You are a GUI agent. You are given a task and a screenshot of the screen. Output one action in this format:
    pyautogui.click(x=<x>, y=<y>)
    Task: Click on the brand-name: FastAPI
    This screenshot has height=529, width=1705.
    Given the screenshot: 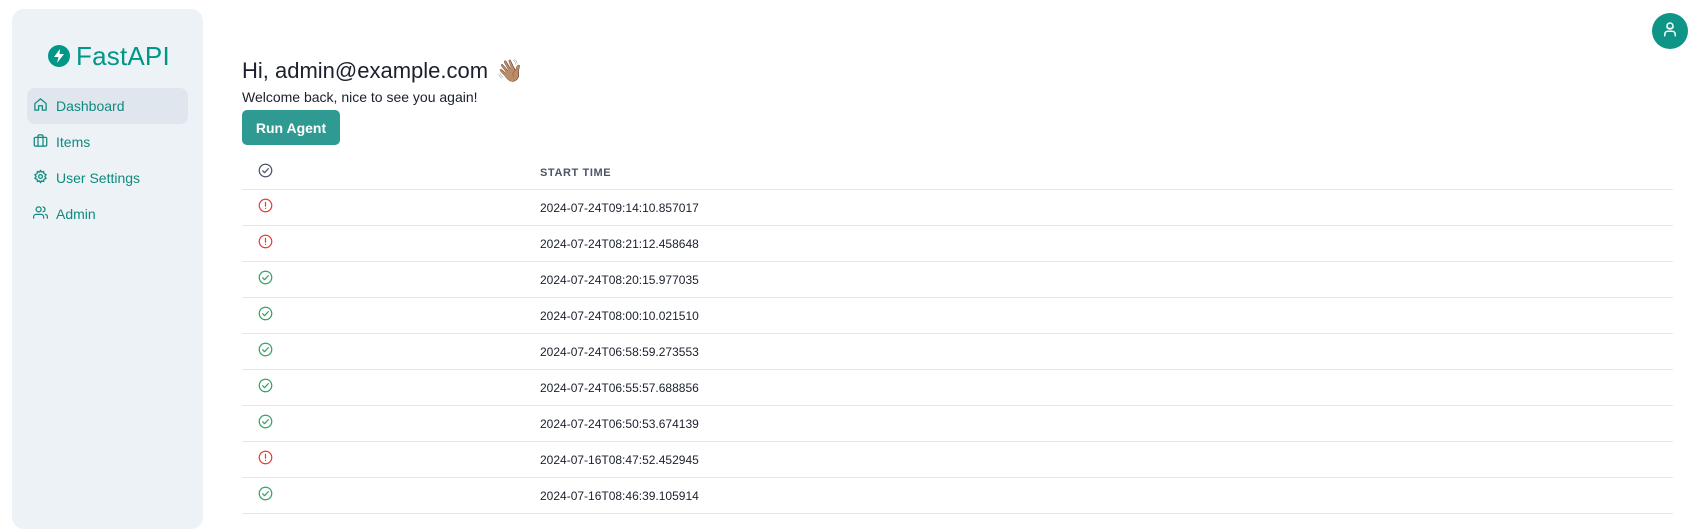 What is the action you would take?
    pyautogui.click(x=123, y=55)
    